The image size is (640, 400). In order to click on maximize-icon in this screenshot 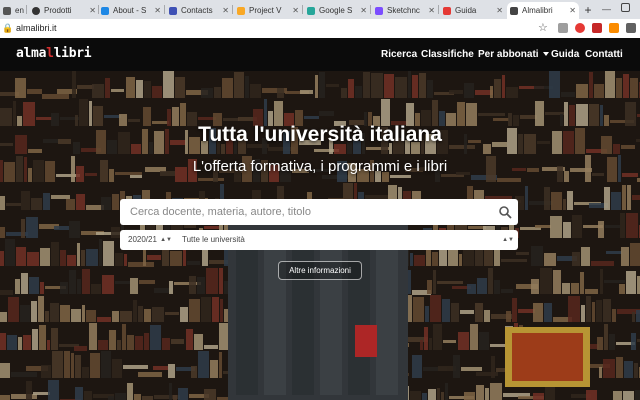, I will do `click(625, 7)`.